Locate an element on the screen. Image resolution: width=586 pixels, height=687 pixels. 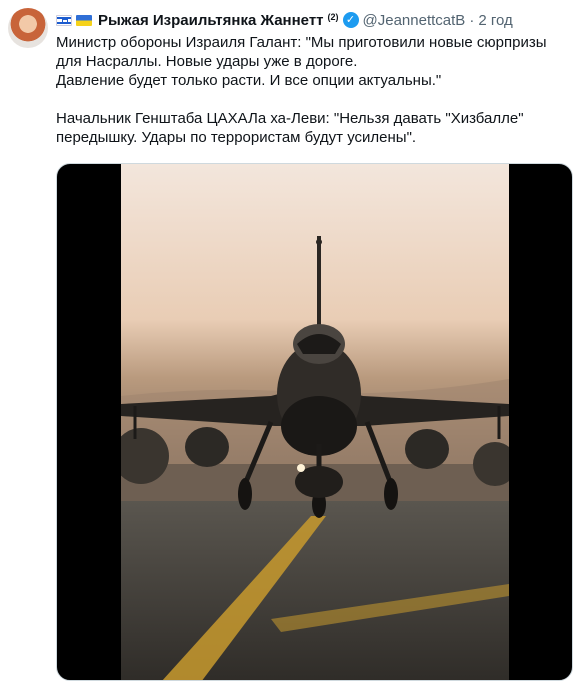
tweet-time: 2 год is located at coordinates (495, 20).